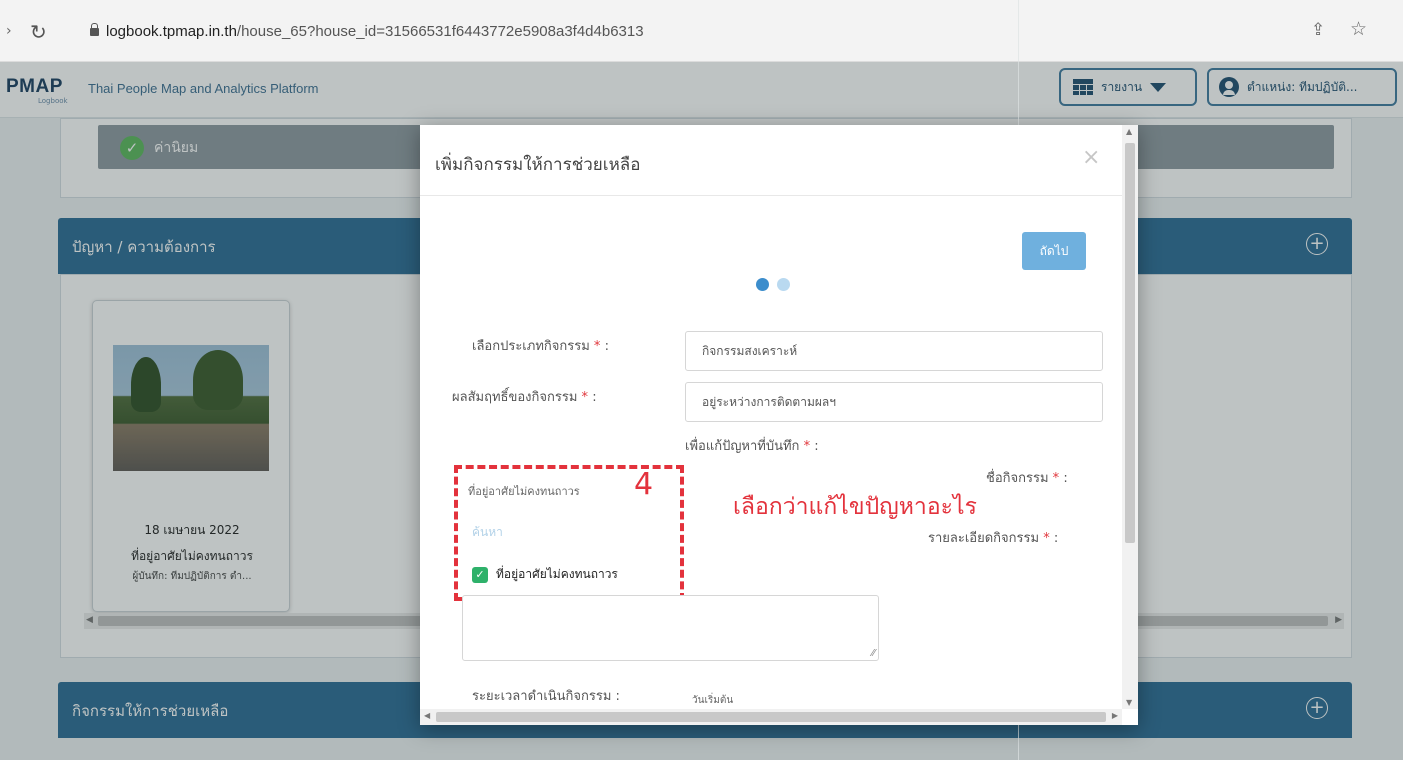 This screenshot has width=1403, height=760. What do you see at coordinates (1115, 715) in the screenshot?
I see `scroll-right-icon: ▶` at bounding box center [1115, 715].